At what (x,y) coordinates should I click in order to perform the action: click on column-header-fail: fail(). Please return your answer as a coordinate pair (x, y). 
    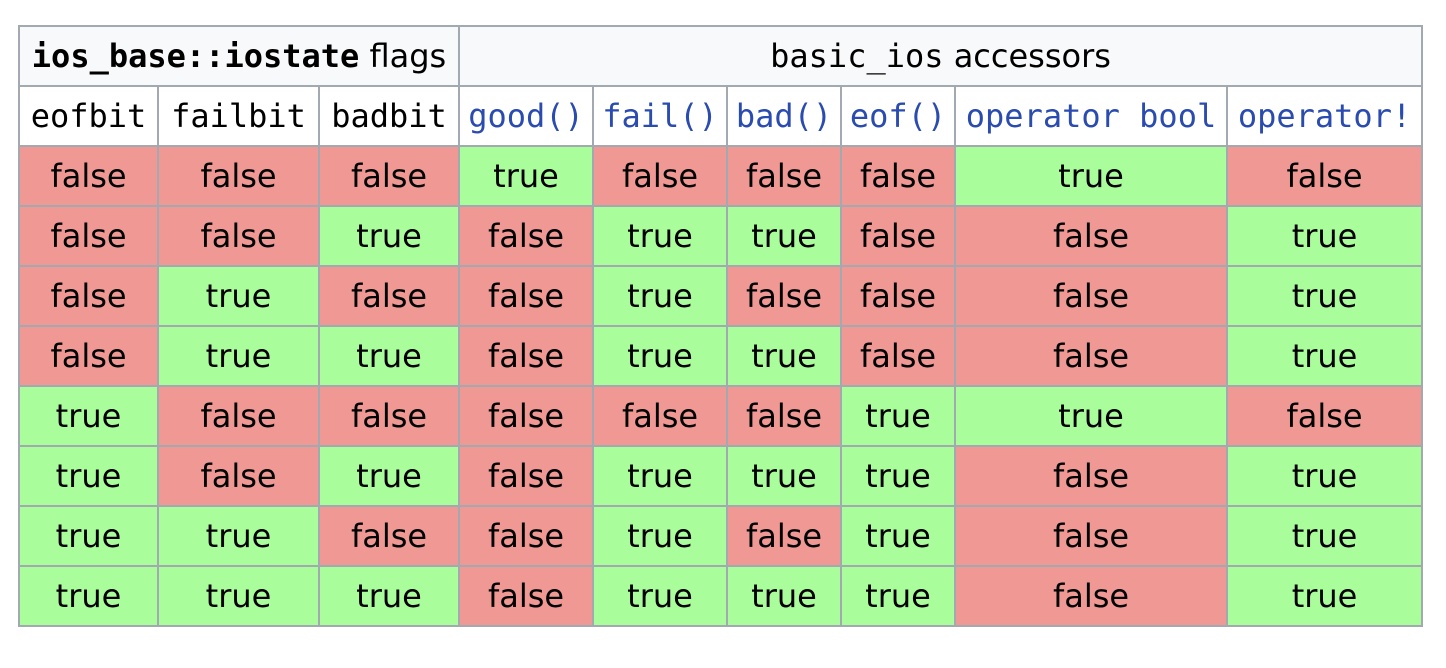
    Looking at the image, I should click on (660, 116).